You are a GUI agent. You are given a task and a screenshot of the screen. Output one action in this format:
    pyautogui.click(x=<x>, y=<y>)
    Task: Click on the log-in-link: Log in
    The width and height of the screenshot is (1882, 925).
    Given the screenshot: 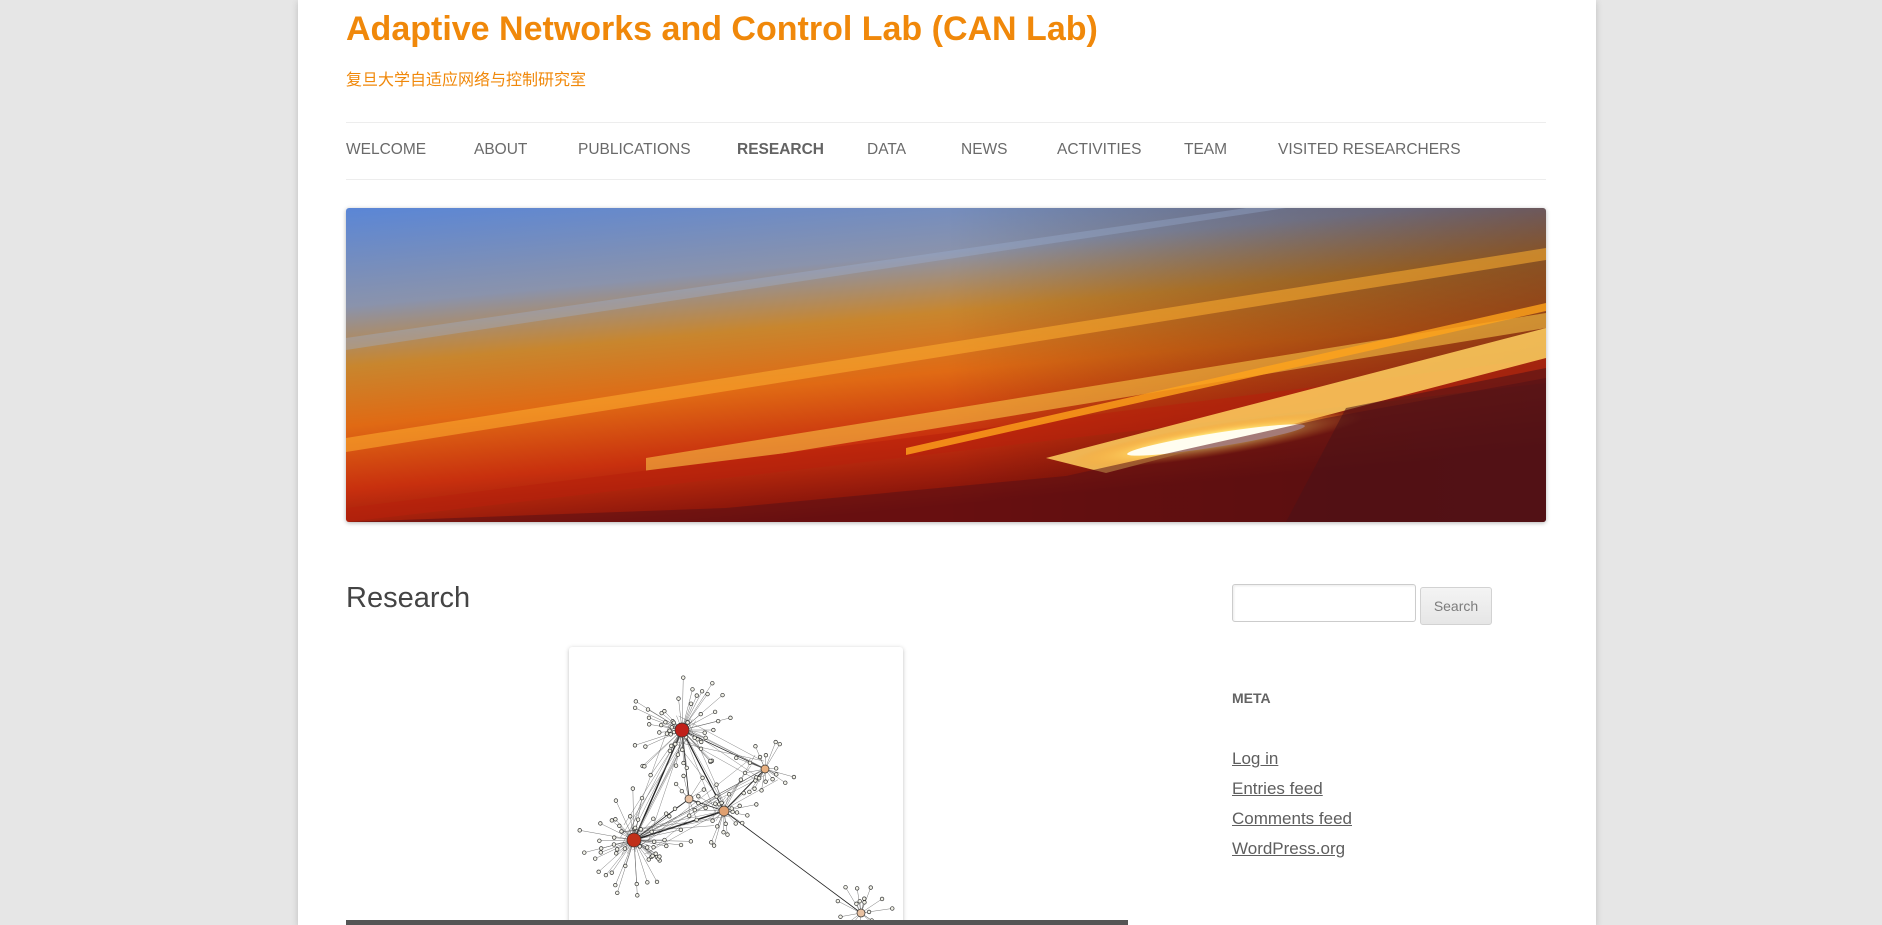 What is the action you would take?
    pyautogui.click(x=1255, y=758)
    